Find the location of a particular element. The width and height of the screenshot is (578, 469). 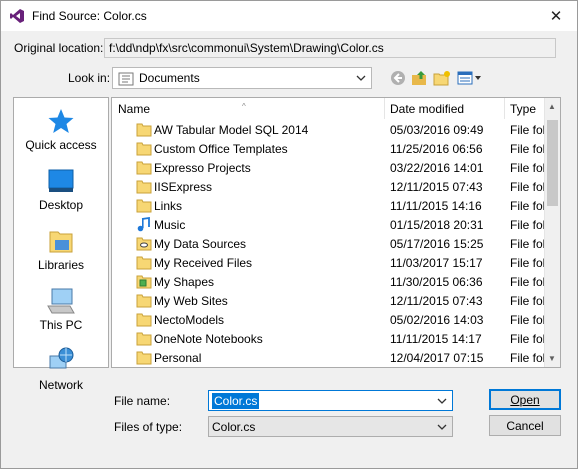

look-in-value: Documents is located at coordinates (169, 78).